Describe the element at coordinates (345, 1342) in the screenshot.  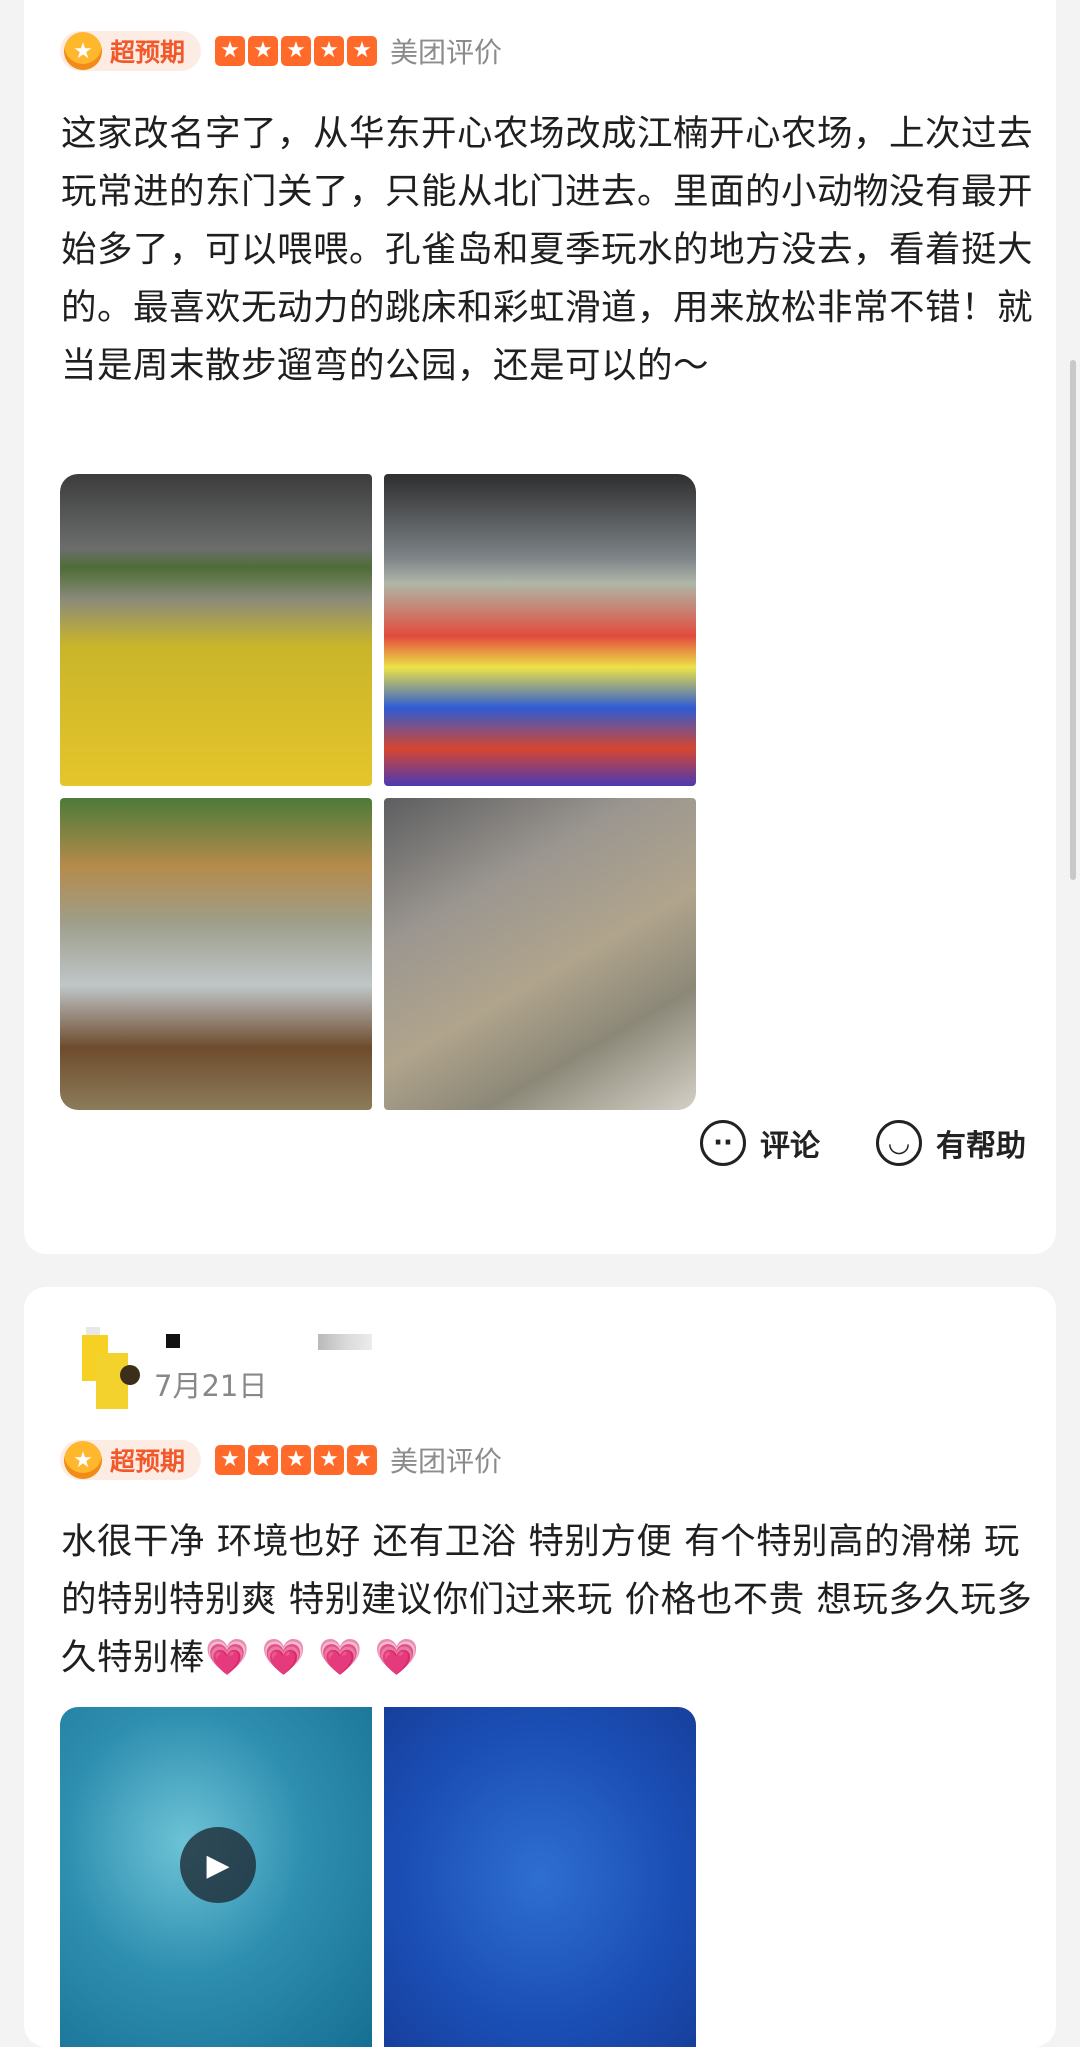
I see `user-level-redacted` at that location.